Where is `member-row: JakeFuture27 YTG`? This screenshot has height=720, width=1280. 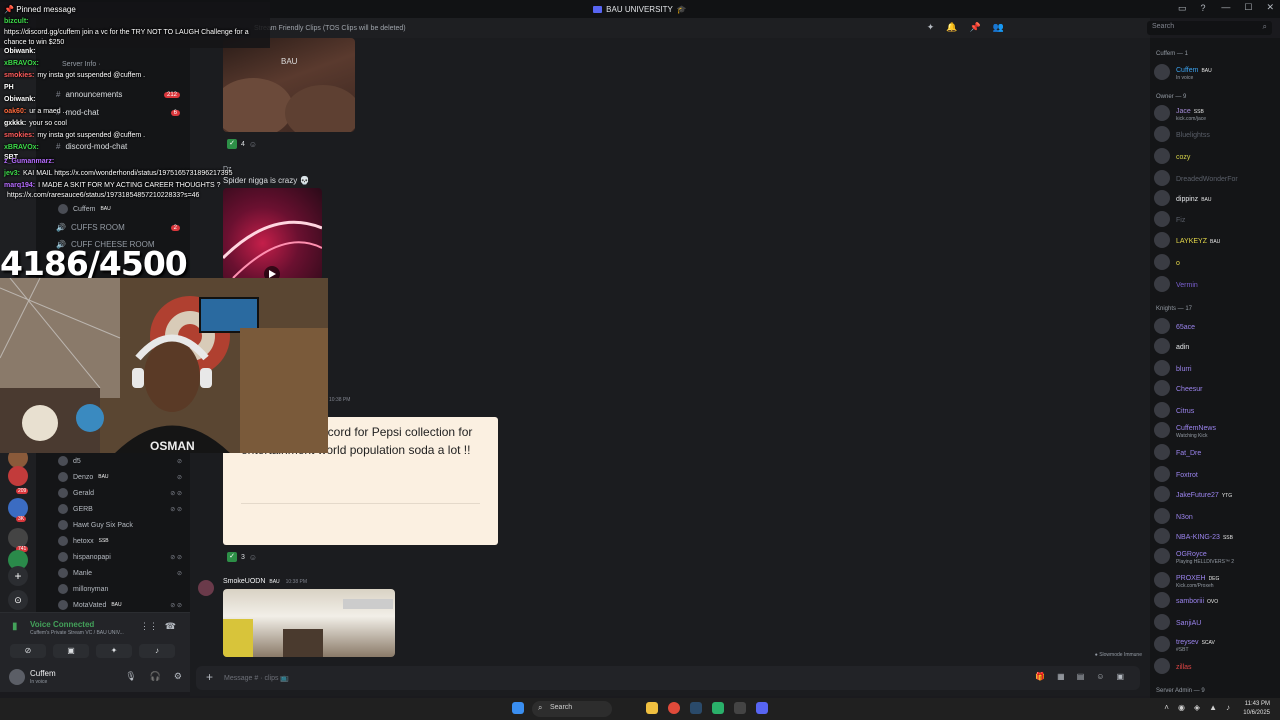
member-row: JakeFuture27 YTG is located at coordinates (1216, 494).